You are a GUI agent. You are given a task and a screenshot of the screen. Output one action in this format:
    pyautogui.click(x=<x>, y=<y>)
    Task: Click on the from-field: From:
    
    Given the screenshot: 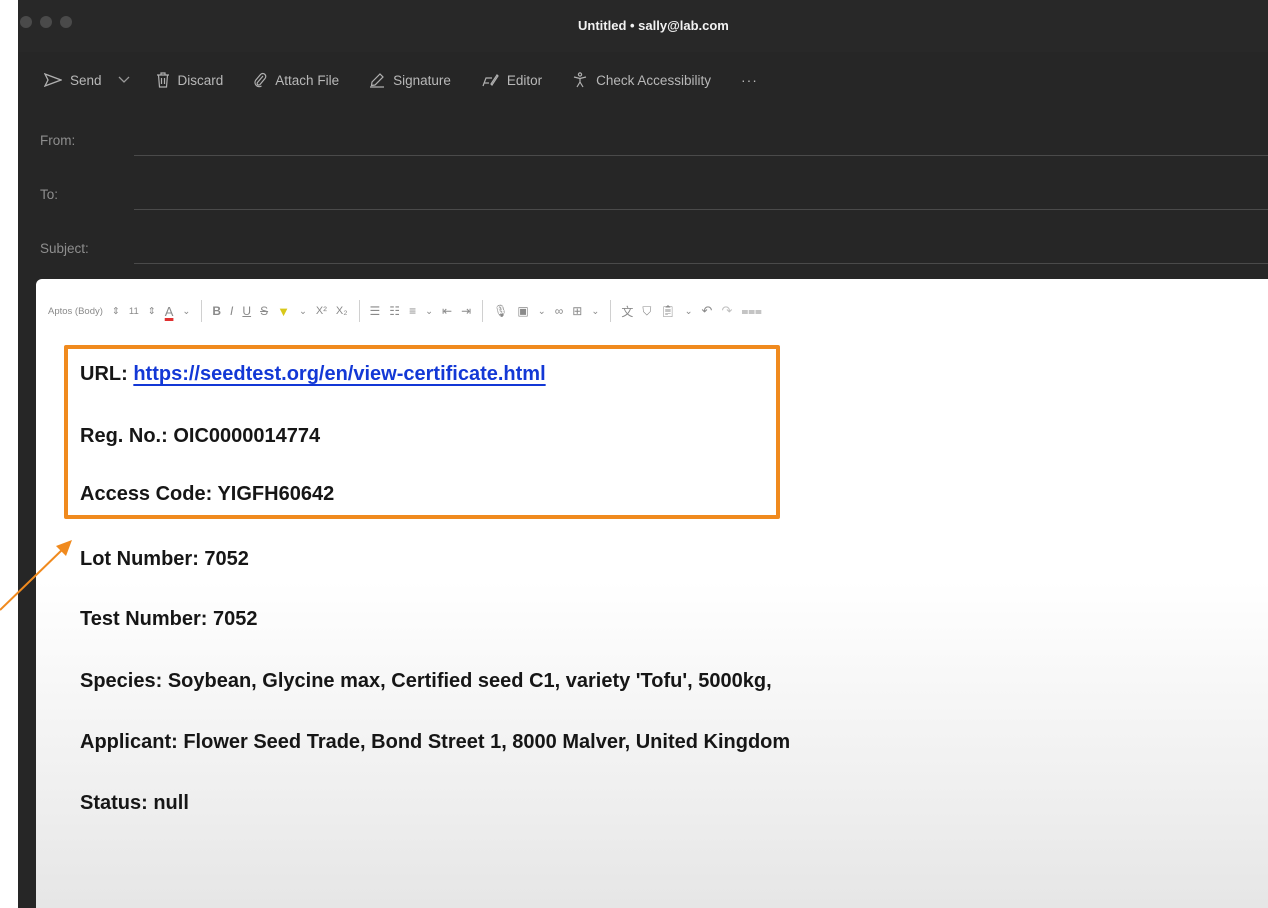 What is the action you would take?
    pyautogui.click(x=654, y=145)
    